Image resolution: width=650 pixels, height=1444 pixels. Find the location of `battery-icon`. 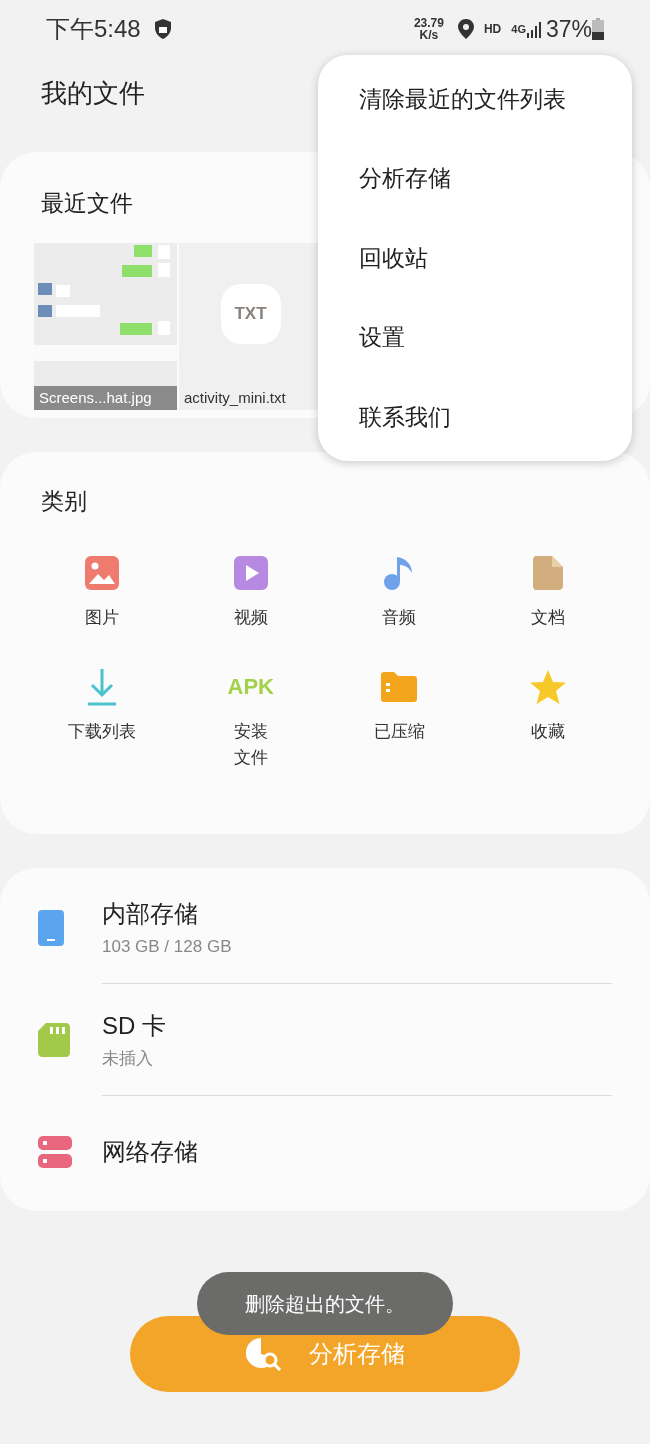

battery-icon is located at coordinates (598, 29).